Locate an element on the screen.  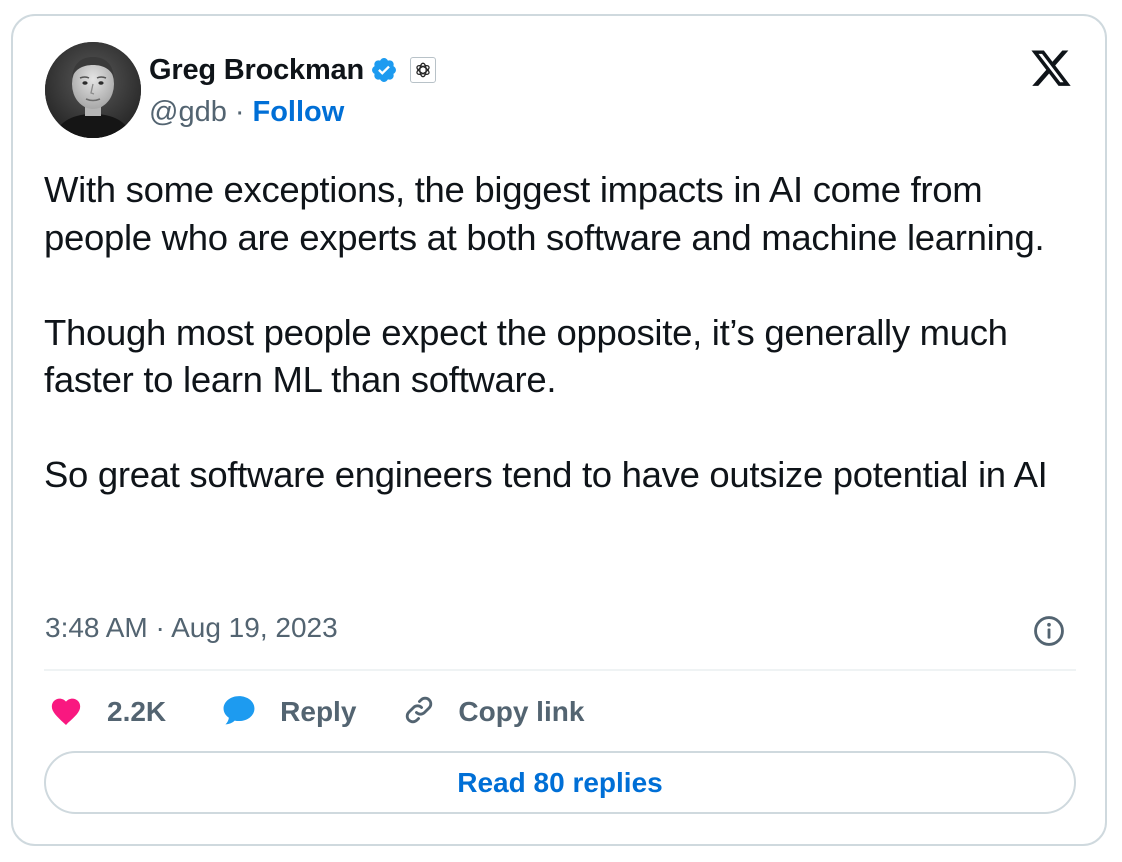
reply-label: Reply is located at coordinates (318, 711).